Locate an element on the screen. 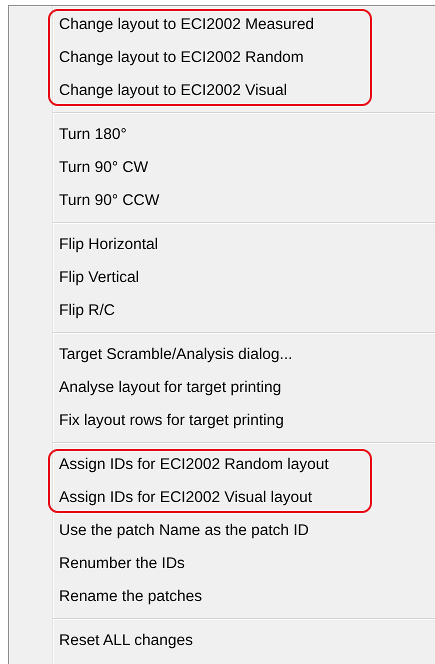  menu-item: Turn 90° CW is located at coordinates (216, 167).